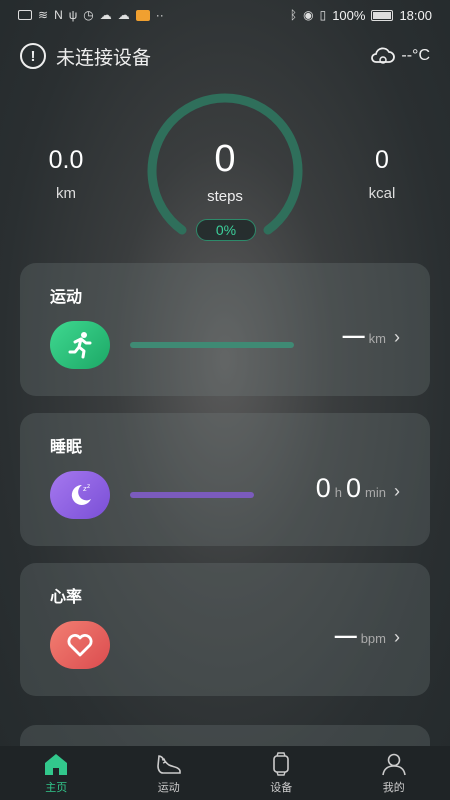  Describe the element at coordinates (382, 193) in the screenshot. I see `calories-unit: kcal` at that location.